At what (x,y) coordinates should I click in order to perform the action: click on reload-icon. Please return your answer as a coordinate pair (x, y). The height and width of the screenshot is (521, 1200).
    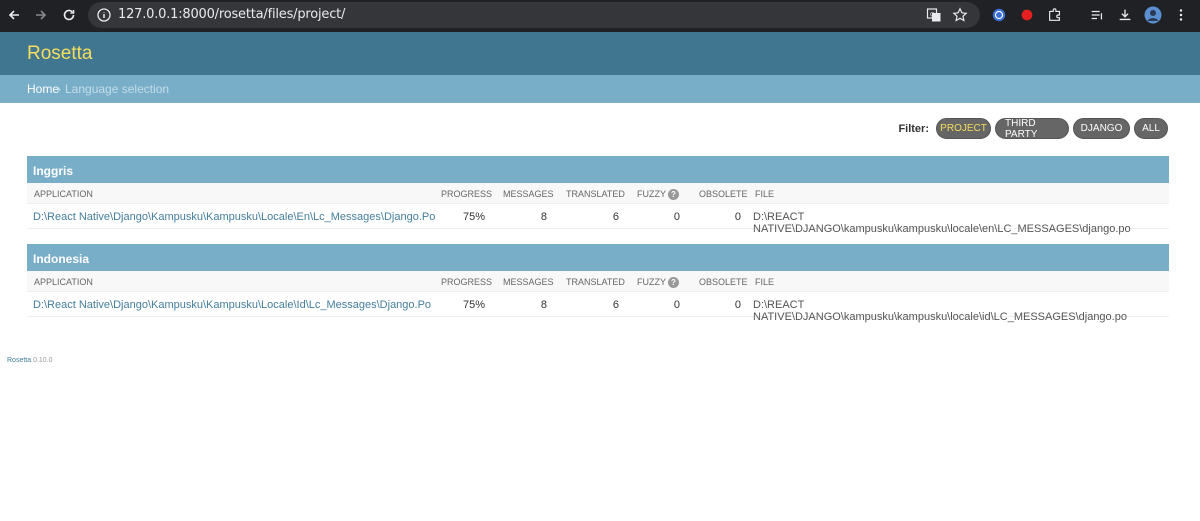
    Looking at the image, I should click on (69, 15).